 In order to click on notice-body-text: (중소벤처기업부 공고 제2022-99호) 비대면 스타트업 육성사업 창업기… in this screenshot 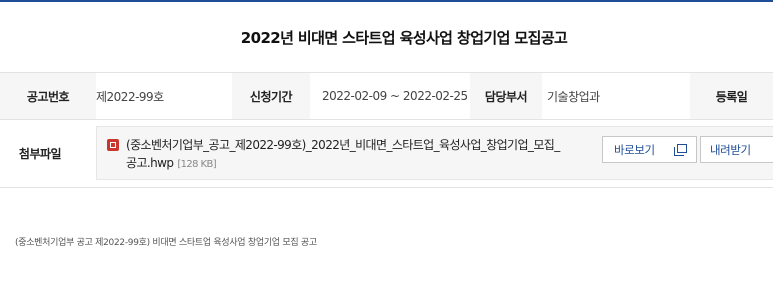, I will do `click(166, 243)`.